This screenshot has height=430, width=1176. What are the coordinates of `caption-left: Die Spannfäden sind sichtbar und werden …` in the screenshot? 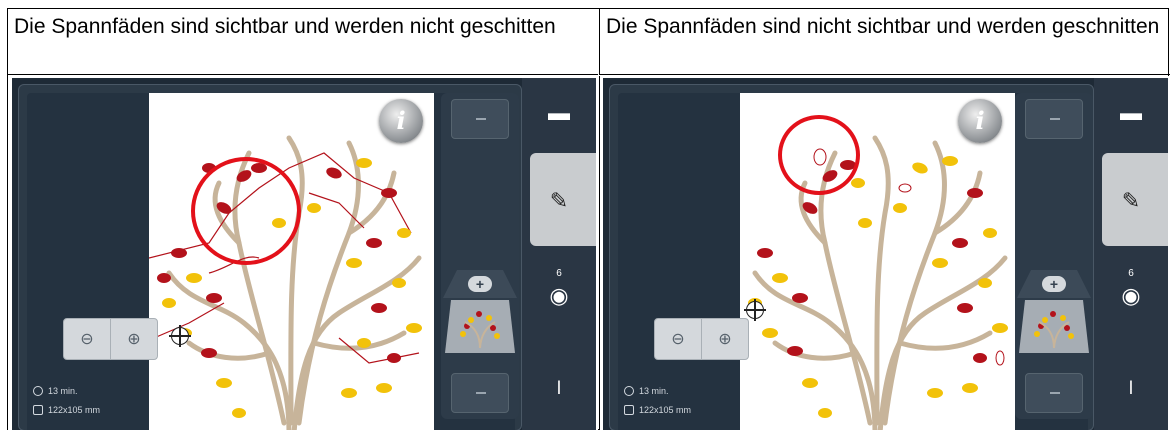 It's located at (303, 42).